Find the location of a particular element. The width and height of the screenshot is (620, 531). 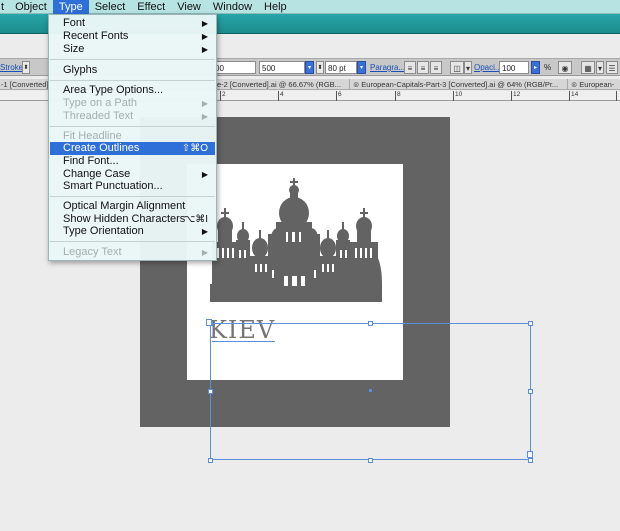

selection-center-point is located at coordinates (370, 390).